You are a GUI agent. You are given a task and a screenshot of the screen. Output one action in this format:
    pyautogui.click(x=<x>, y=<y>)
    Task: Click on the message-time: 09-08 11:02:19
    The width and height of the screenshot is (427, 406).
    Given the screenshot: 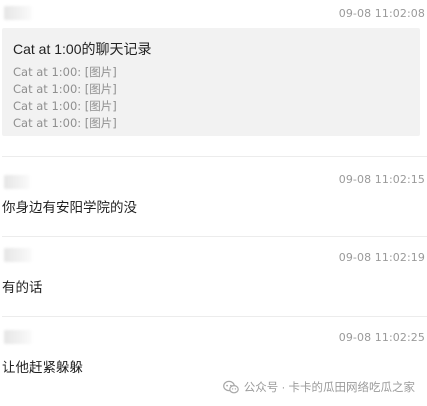 What is the action you would take?
    pyautogui.click(x=381, y=257)
    